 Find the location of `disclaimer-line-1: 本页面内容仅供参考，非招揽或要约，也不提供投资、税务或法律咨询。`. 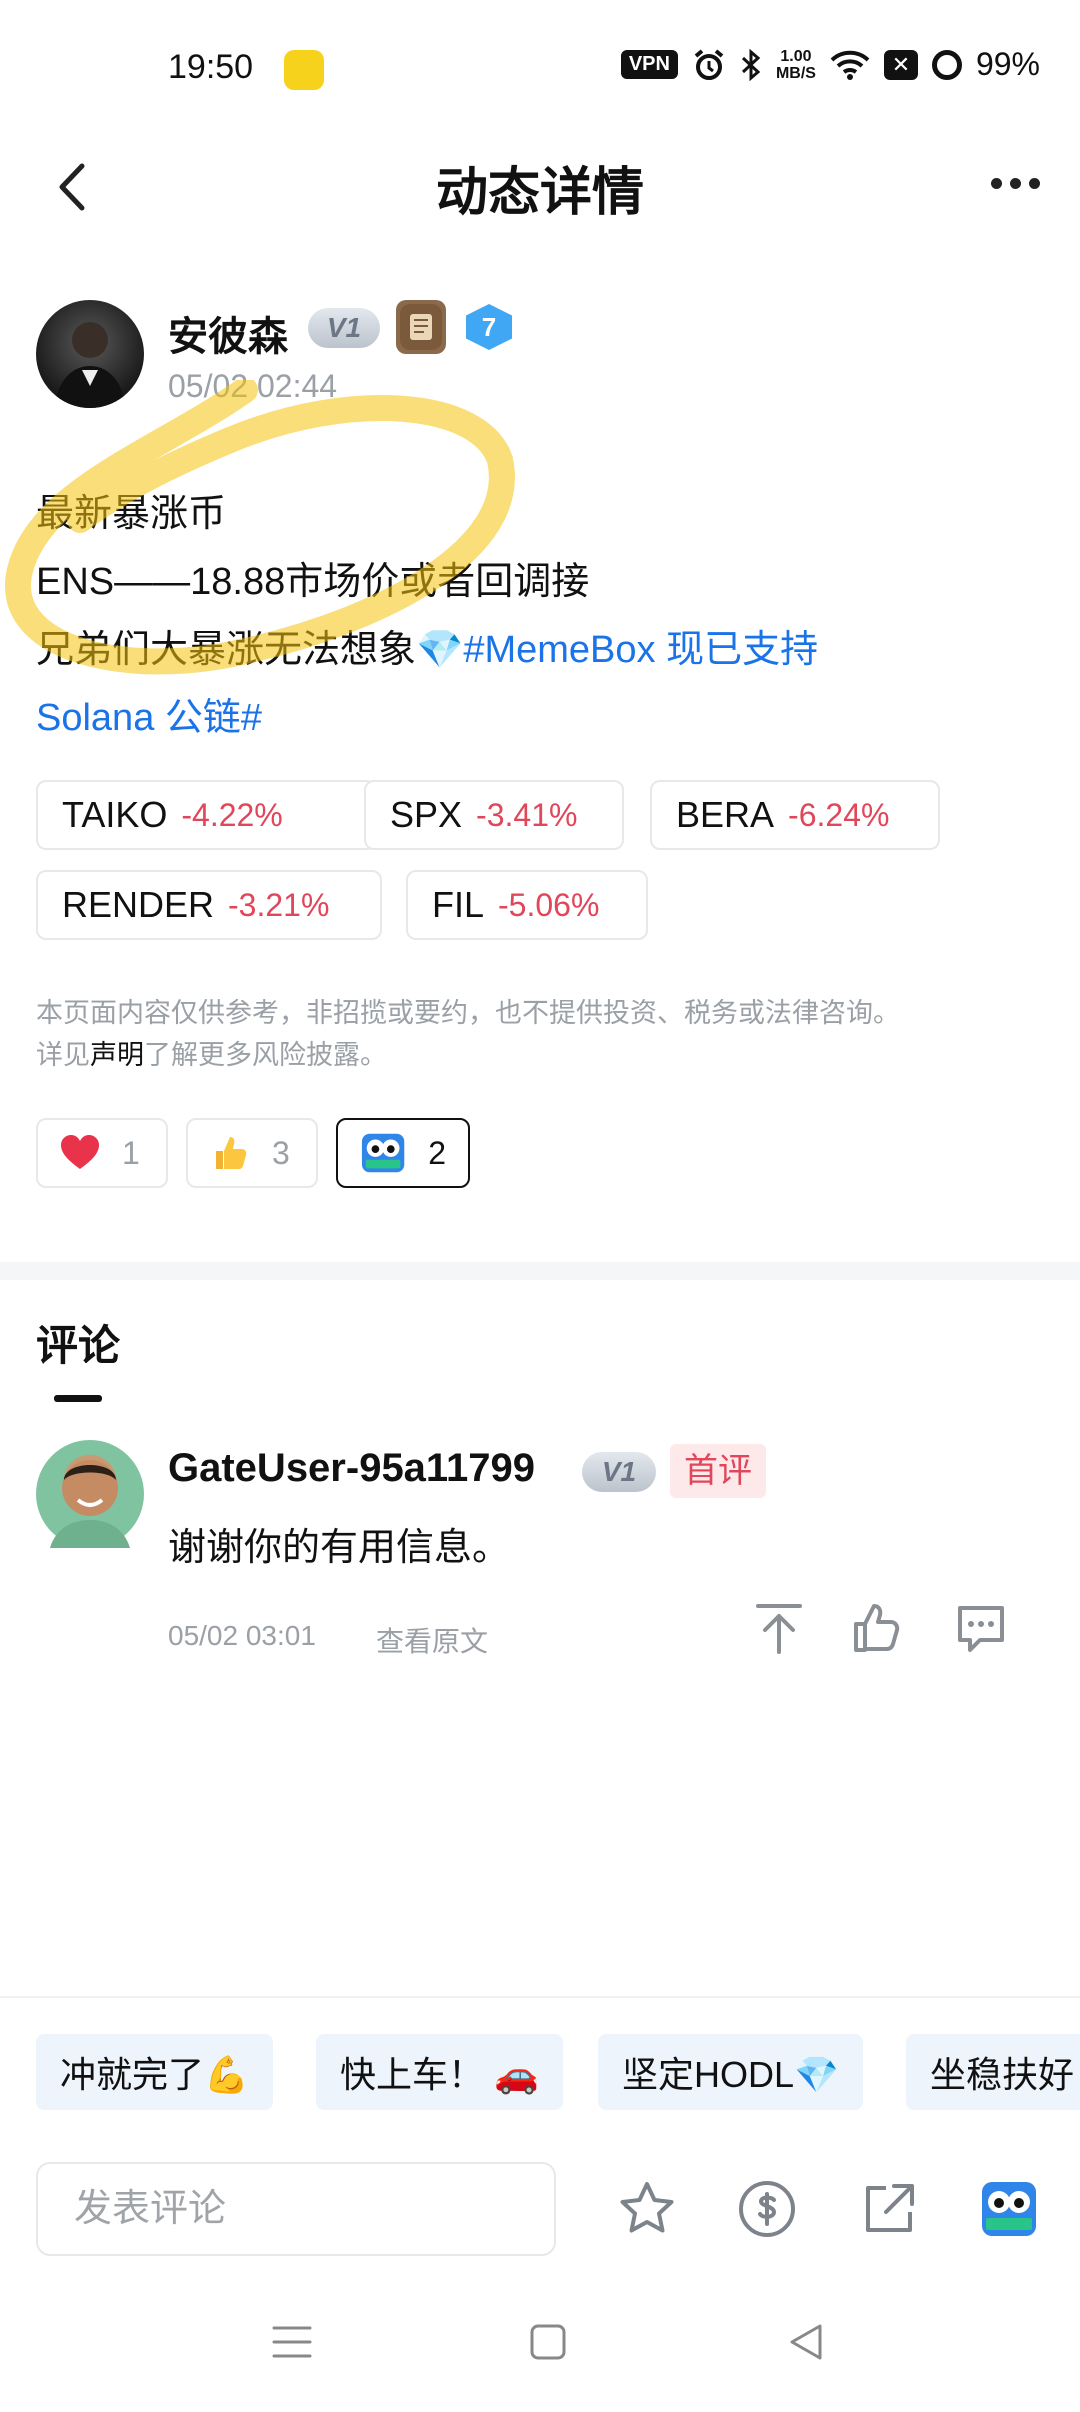

disclaimer-line-1: 本页面内容仅供参考，非招揽或要约，也不提供投资、税务或法律咨询。 is located at coordinates (468, 1013).